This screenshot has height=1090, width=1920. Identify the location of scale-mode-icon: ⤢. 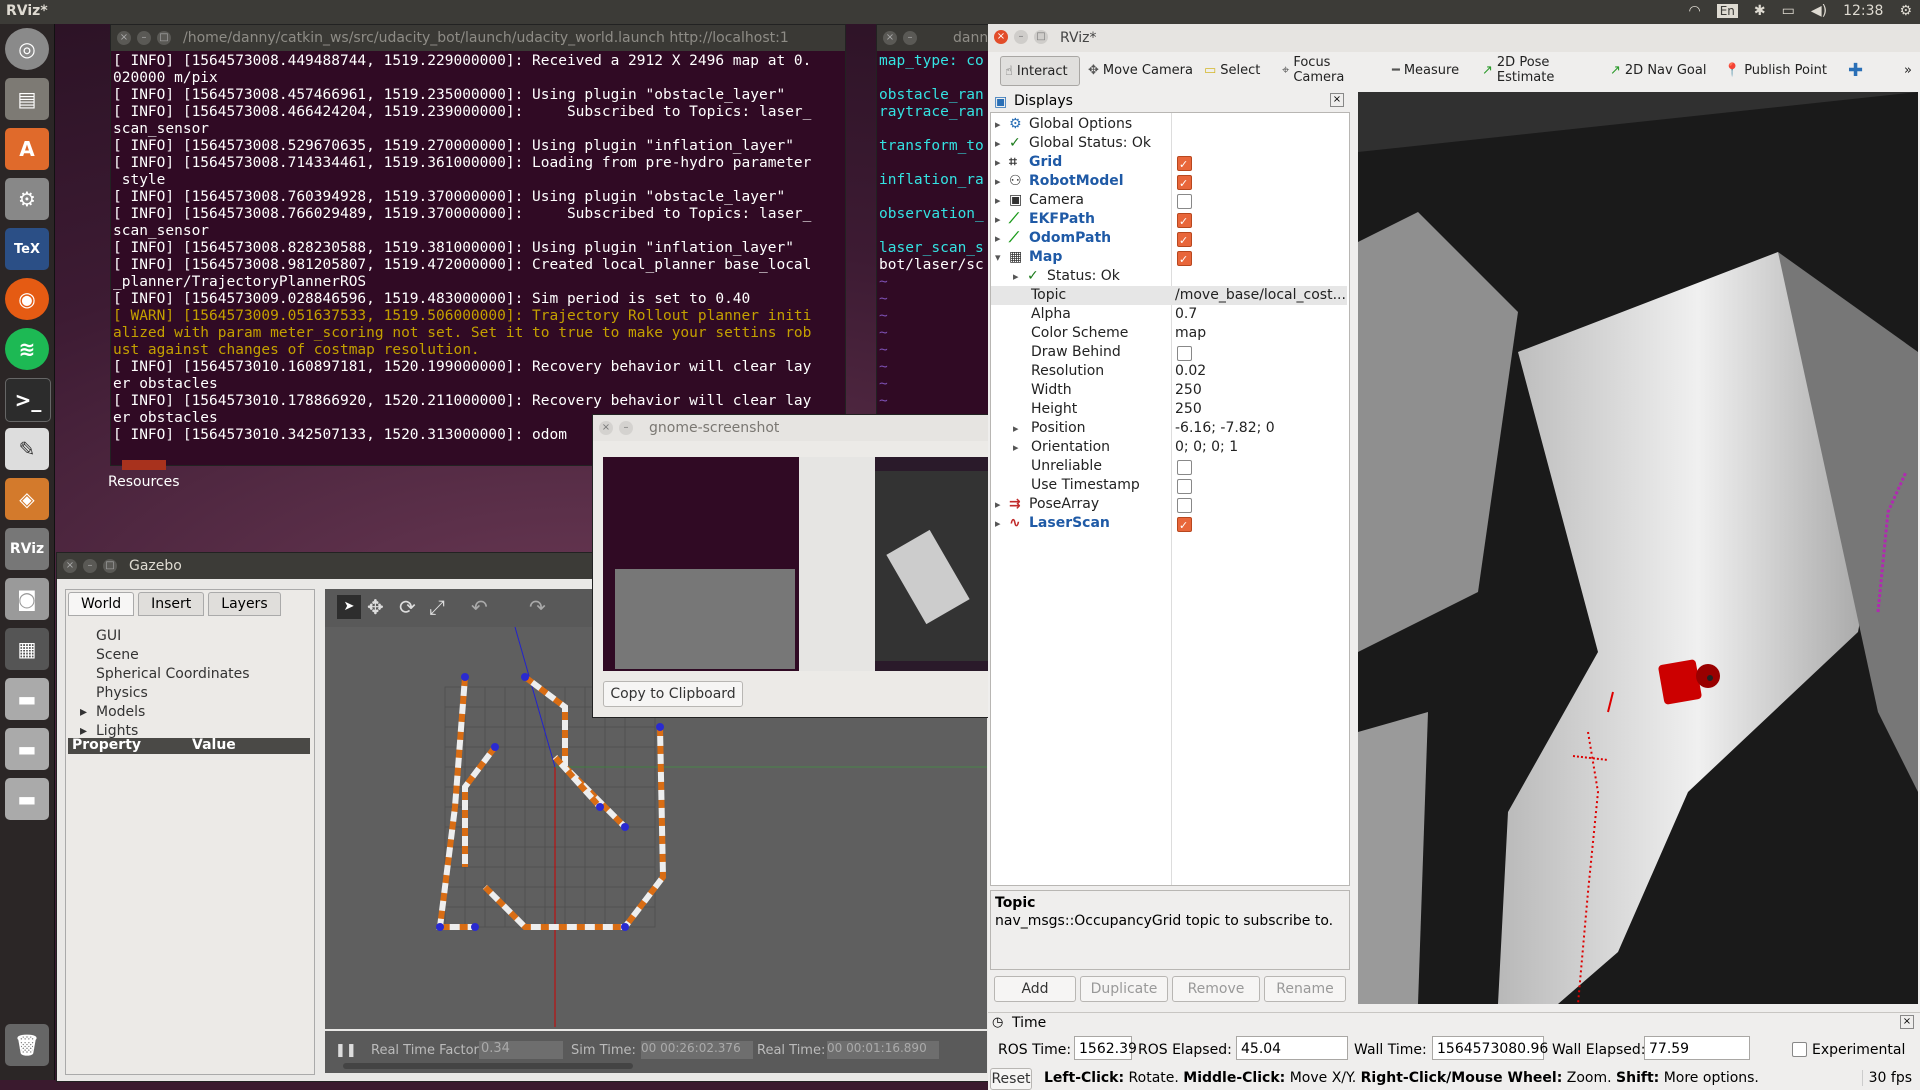
(437, 607).